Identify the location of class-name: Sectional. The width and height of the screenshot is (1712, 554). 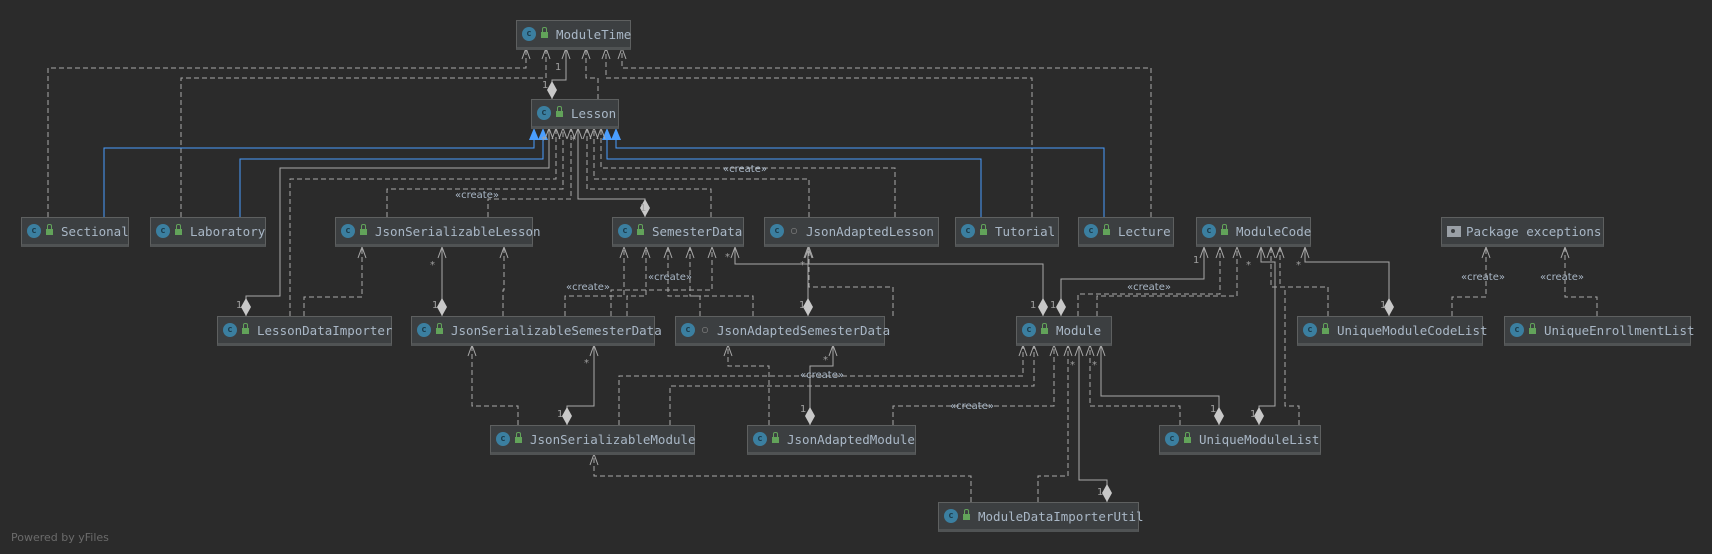
(95, 231).